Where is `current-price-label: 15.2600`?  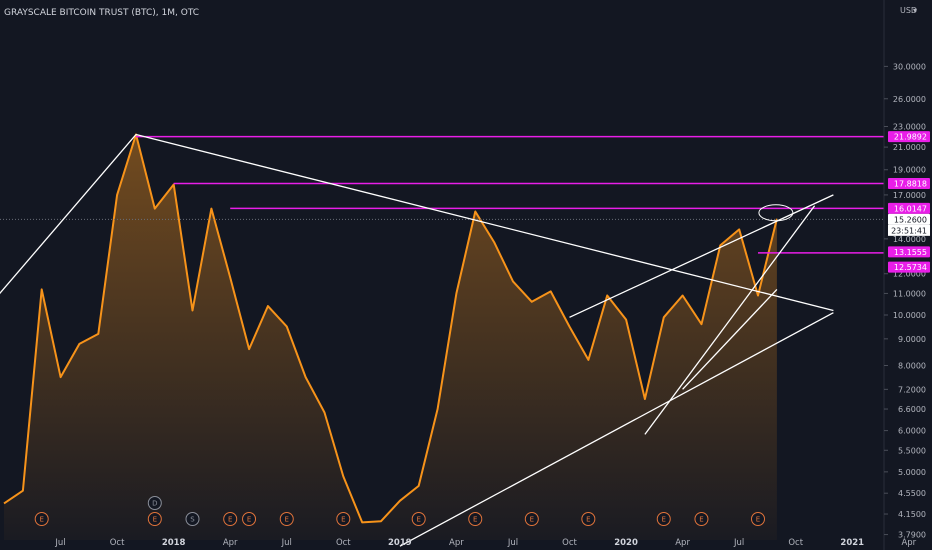
current-price-label: 15.2600 is located at coordinates (910, 219).